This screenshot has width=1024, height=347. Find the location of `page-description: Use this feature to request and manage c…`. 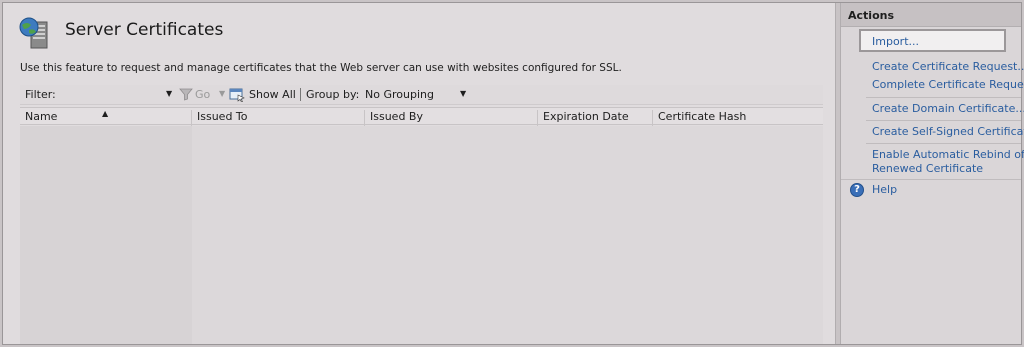

page-description: Use this feature to request and manage c… is located at coordinates (321, 68).